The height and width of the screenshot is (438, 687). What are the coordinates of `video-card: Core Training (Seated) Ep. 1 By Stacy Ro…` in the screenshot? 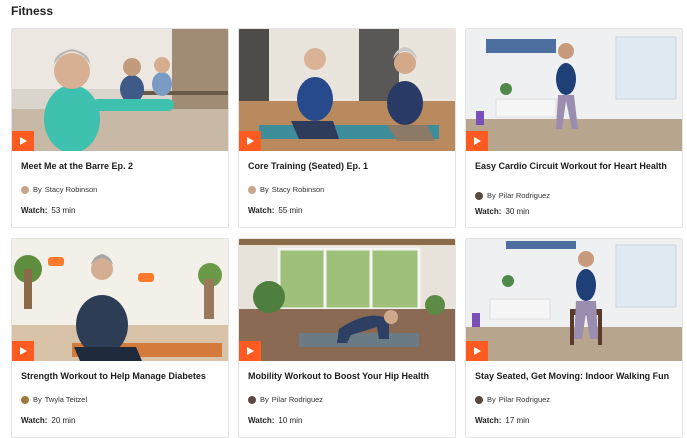 It's located at (347, 128).